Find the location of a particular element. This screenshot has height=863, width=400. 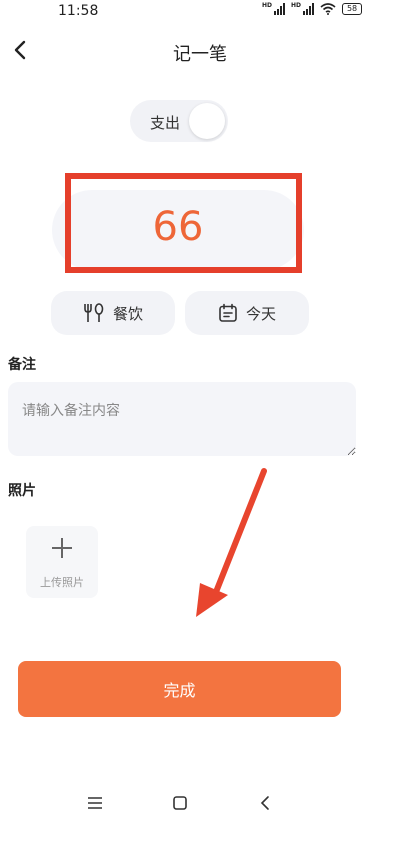

back-icon is located at coordinates (264, 803).